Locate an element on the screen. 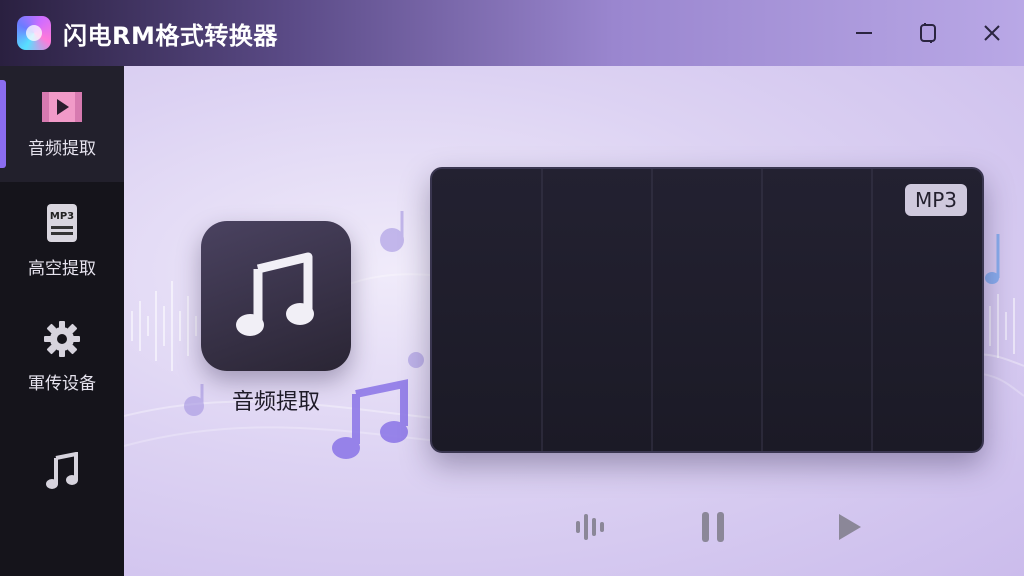 This screenshot has width=1024, height=576. play-icon is located at coordinates (850, 527).